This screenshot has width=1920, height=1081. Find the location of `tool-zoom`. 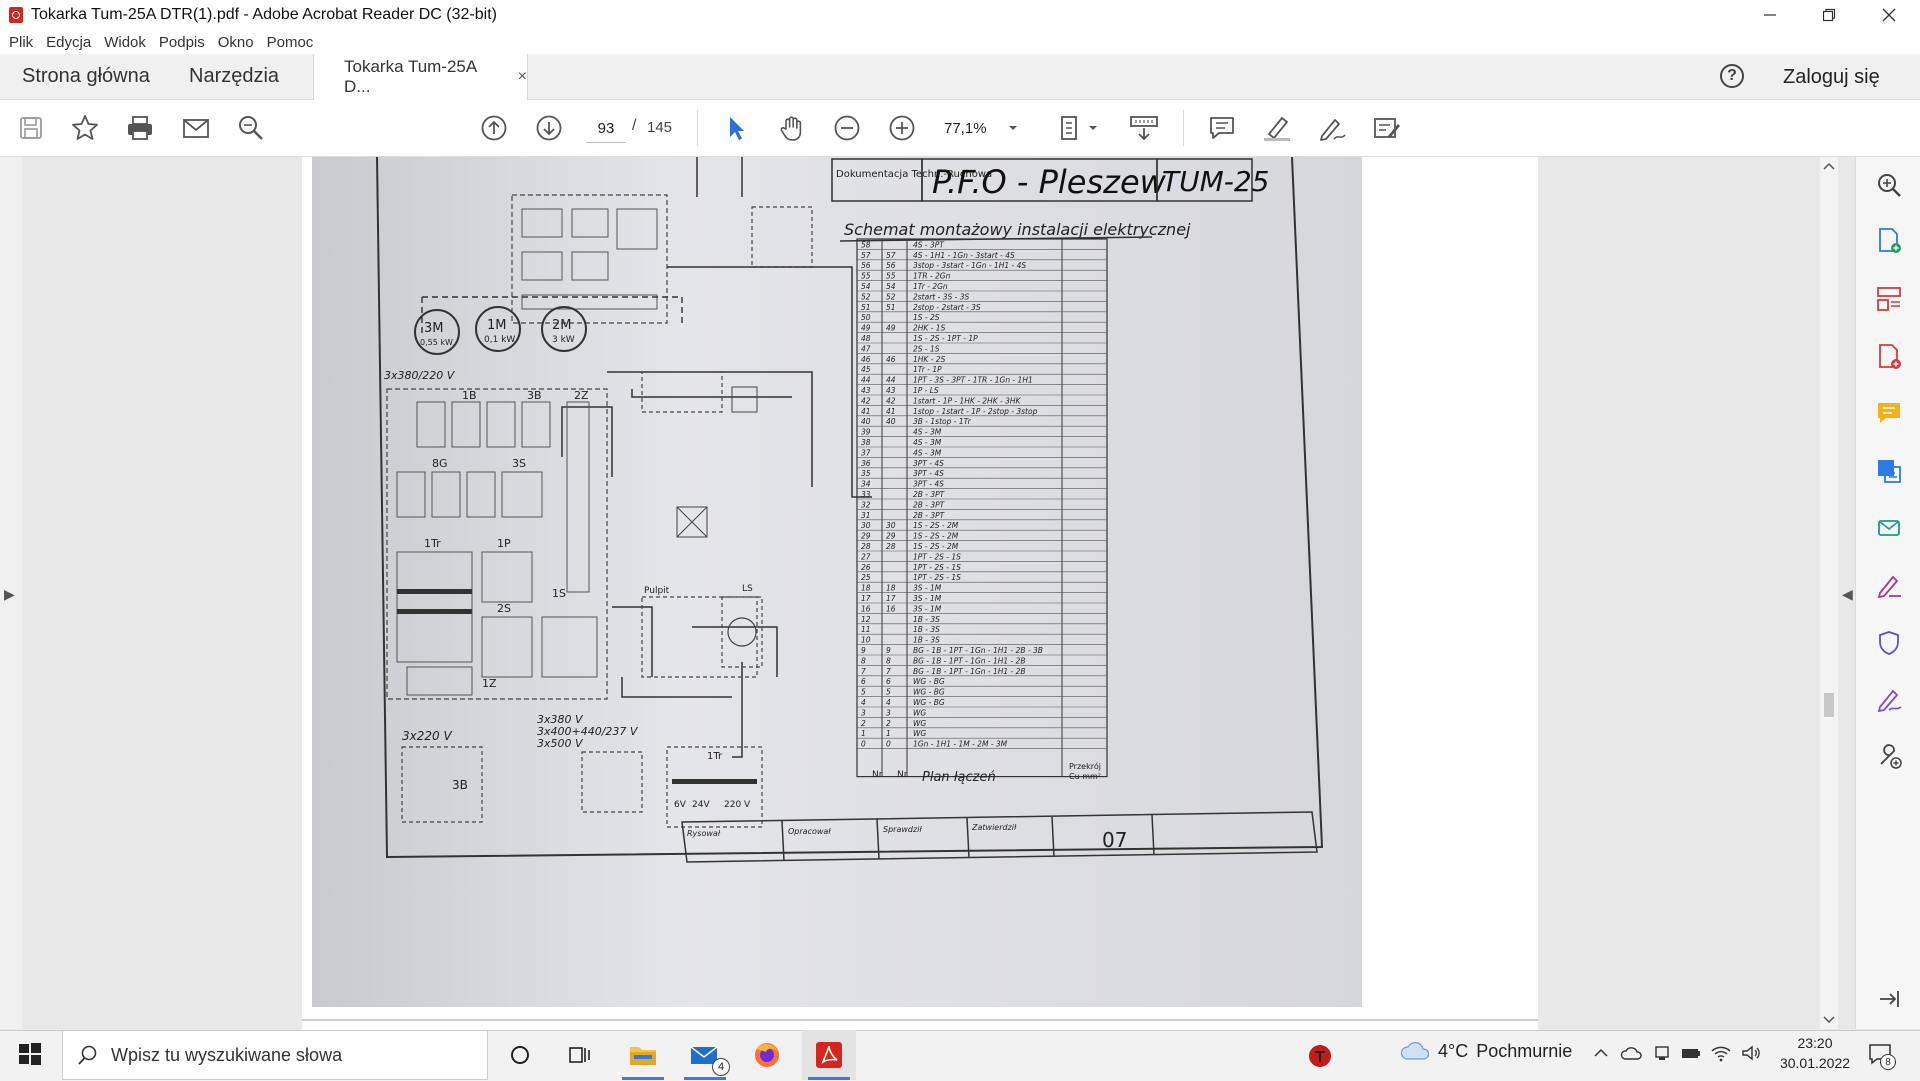

tool-zoom is located at coordinates (1889, 185).